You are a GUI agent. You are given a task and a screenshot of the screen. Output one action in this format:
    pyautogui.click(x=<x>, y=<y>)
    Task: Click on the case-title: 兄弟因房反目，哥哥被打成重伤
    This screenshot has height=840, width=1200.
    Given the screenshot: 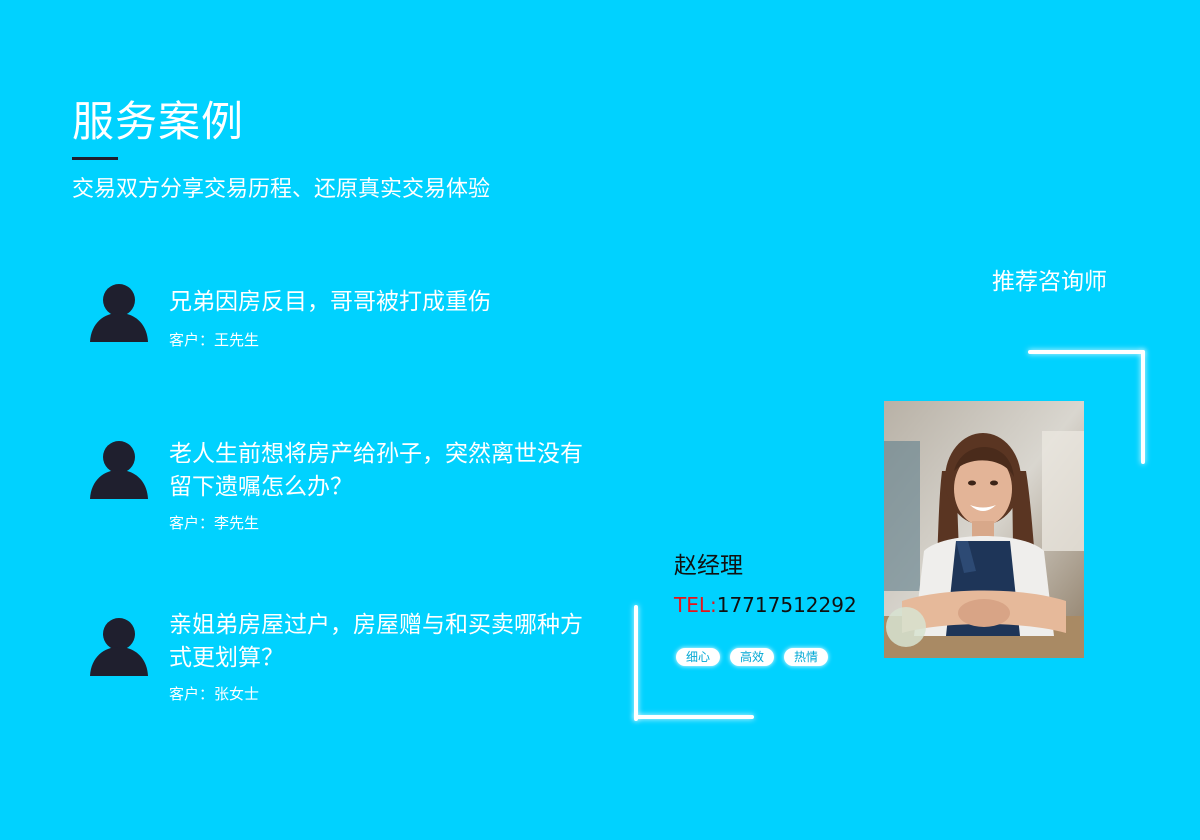 What is the action you would take?
    pyautogui.click(x=384, y=302)
    